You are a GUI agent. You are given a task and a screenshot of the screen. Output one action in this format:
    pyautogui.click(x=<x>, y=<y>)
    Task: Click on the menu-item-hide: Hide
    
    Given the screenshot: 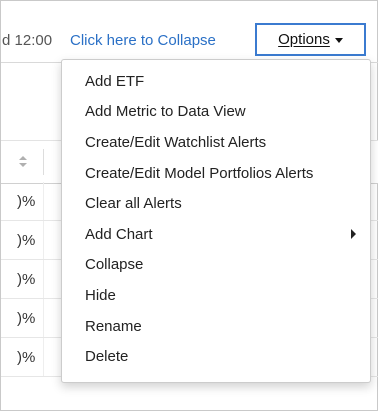 What is the action you would take?
    pyautogui.click(x=216, y=295)
    